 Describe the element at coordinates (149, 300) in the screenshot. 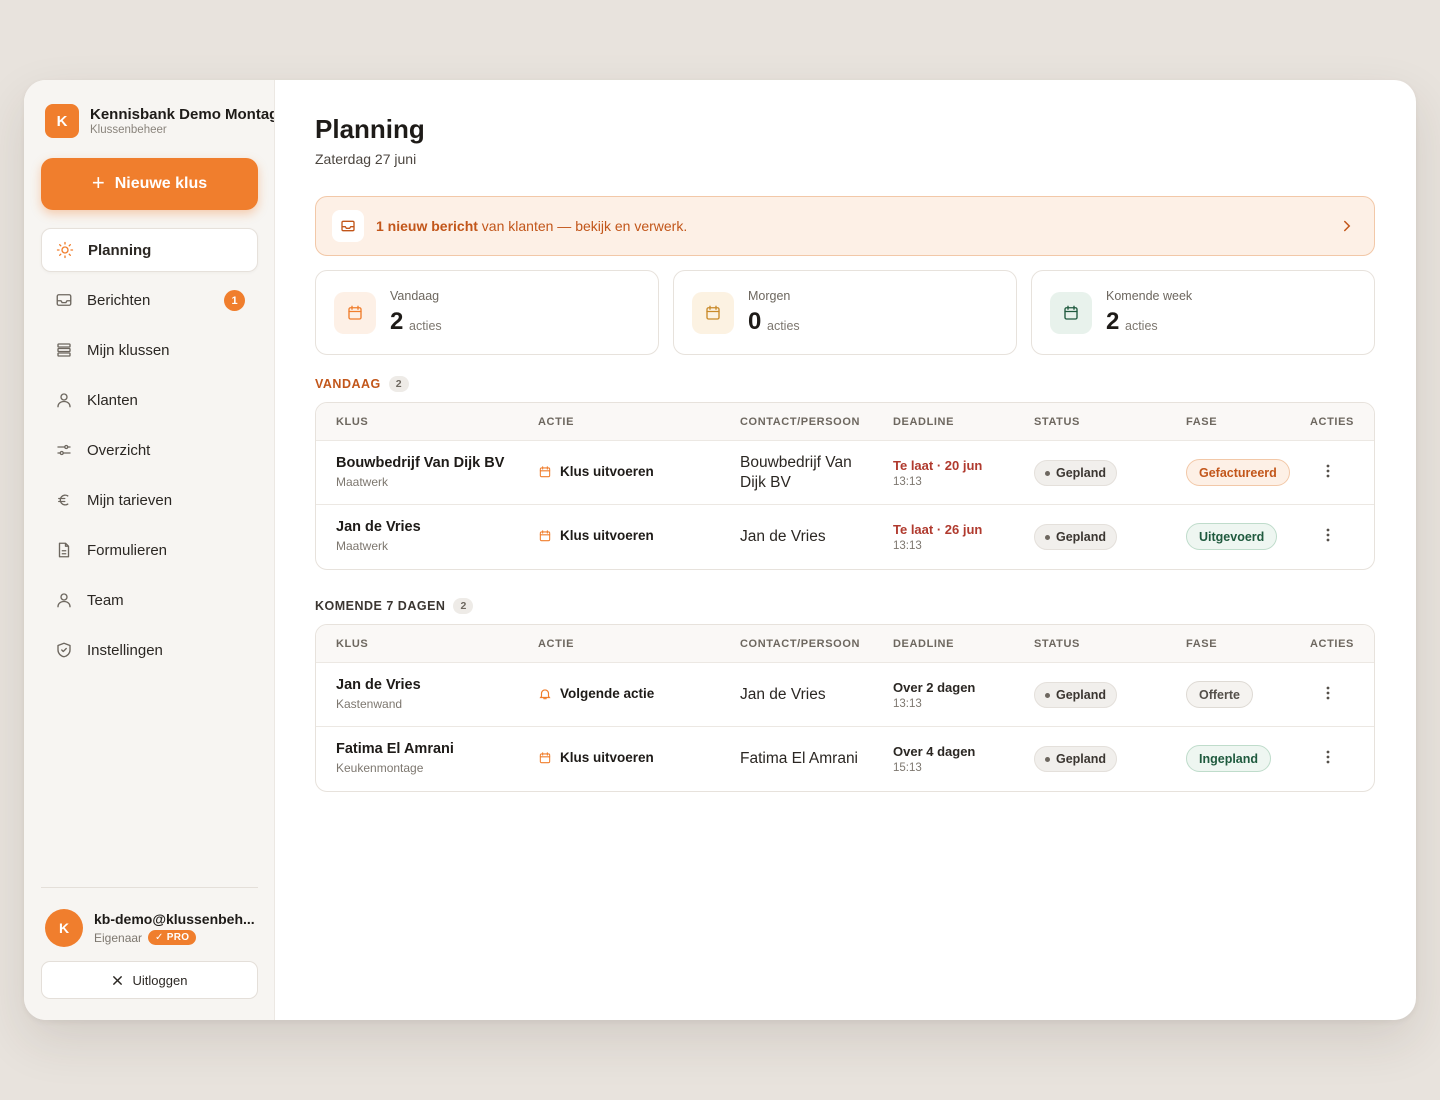

I see `sidebar-item-berichten: Berichten 1` at that location.